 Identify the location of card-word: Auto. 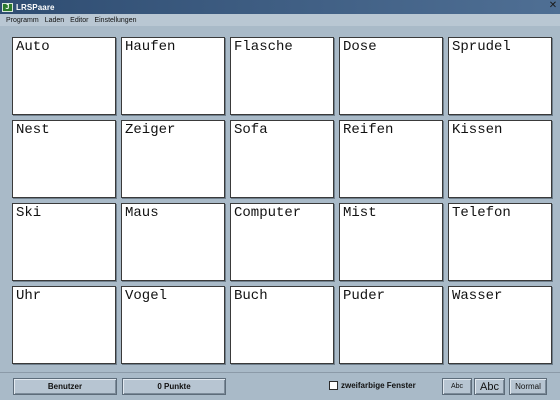
(33, 47).